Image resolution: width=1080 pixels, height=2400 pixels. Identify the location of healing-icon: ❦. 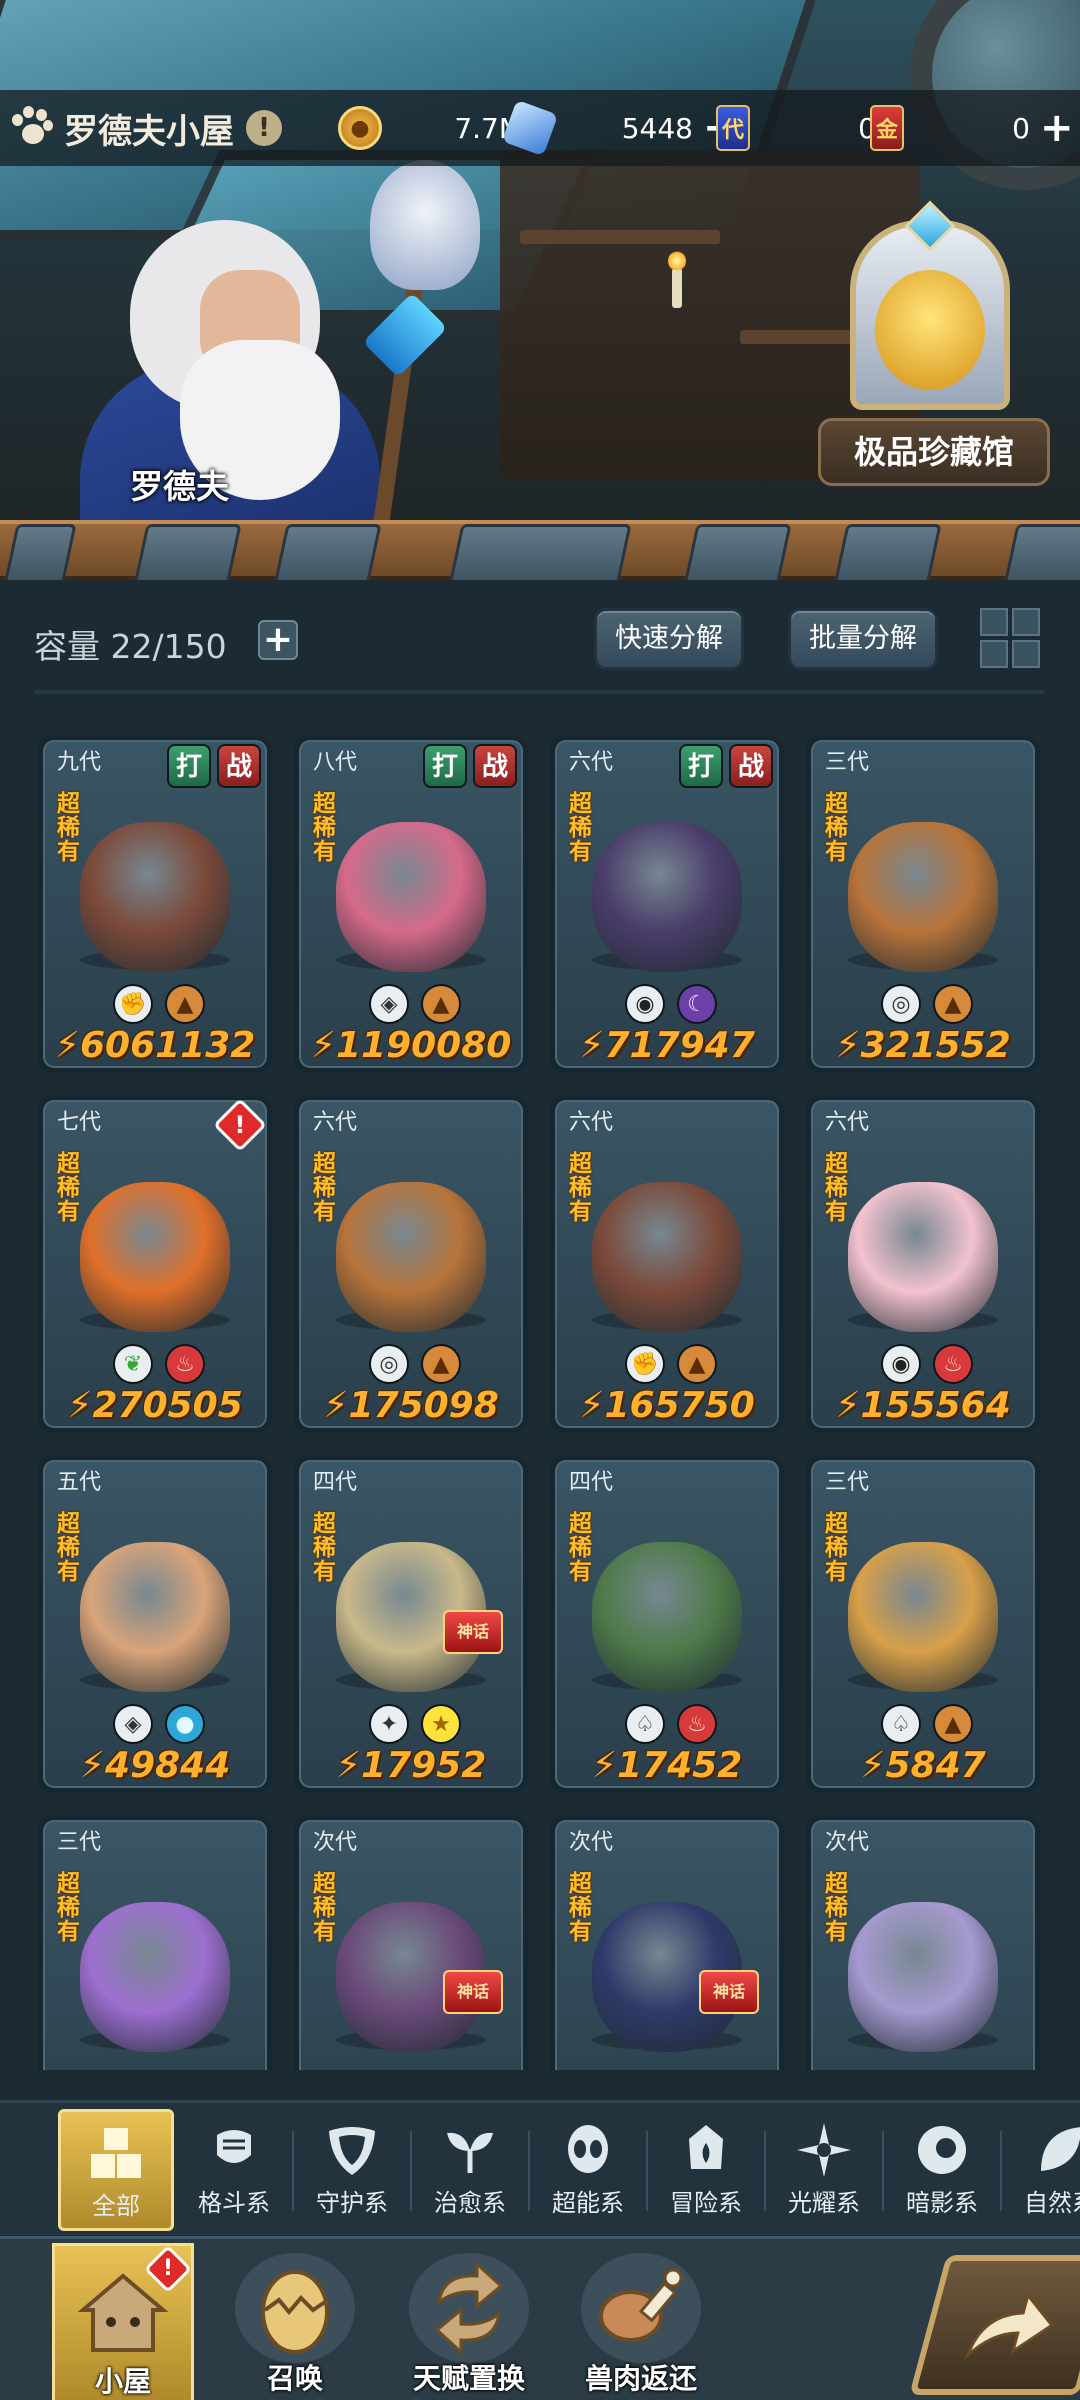
(133, 1364).